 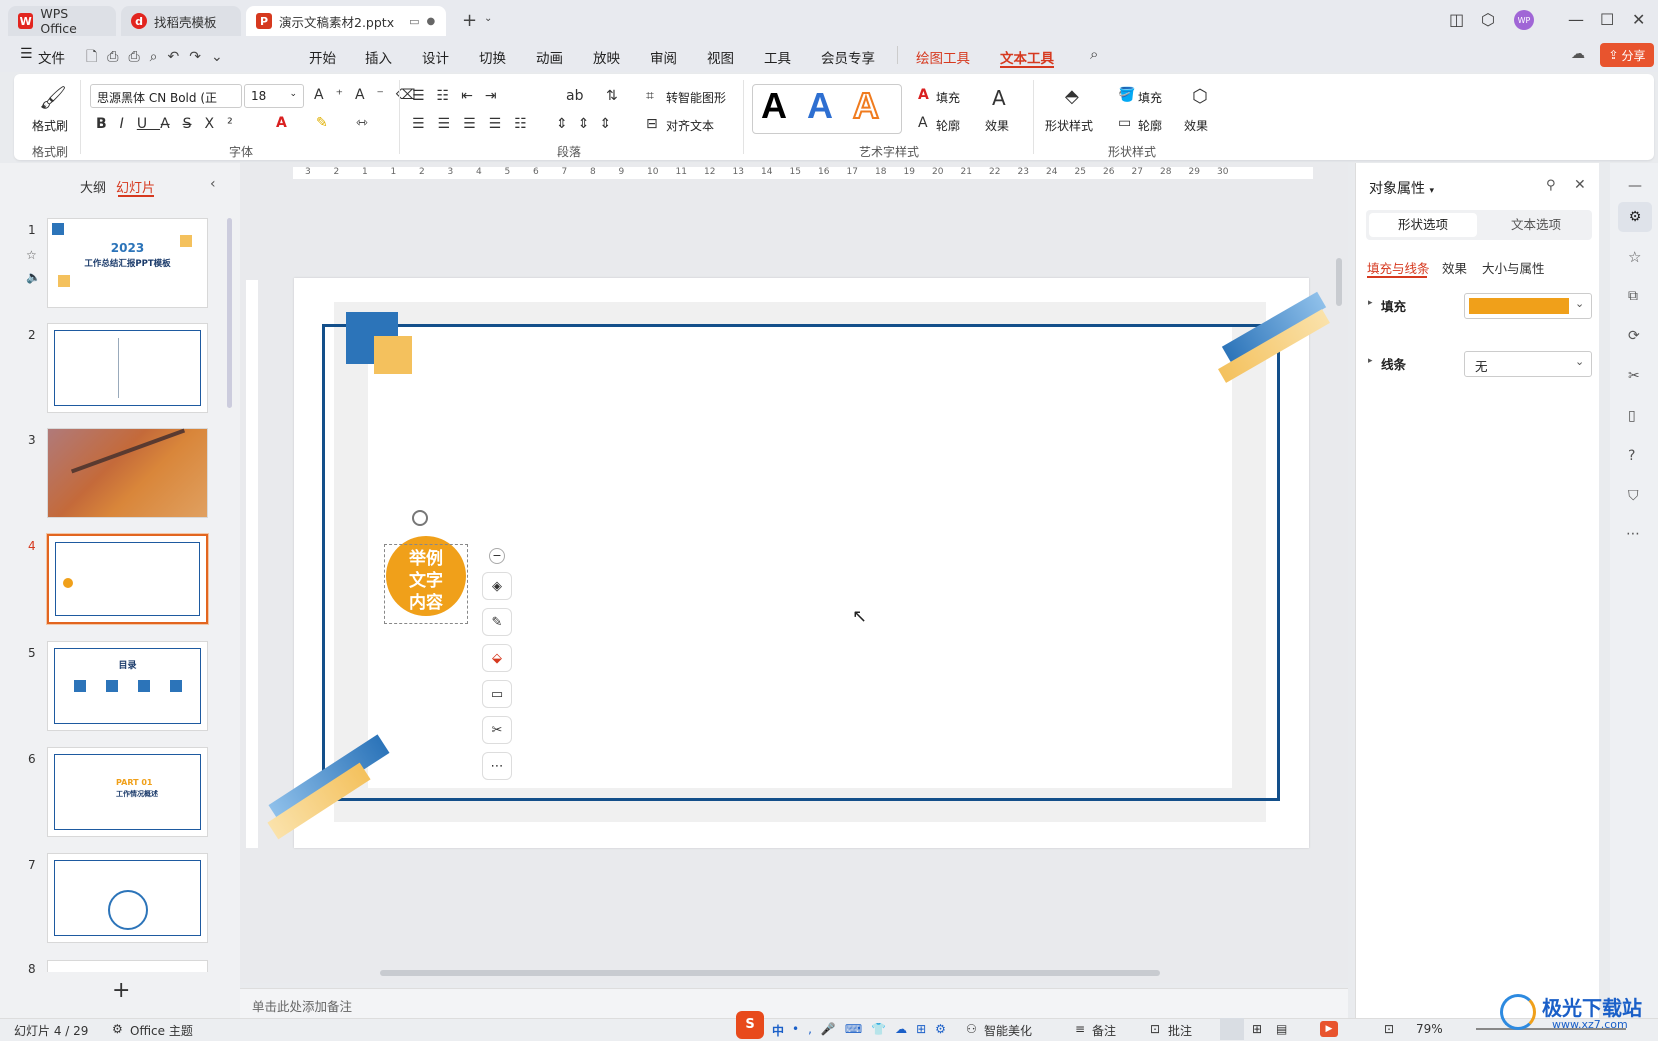 What do you see at coordinates (1456, 19) in the screenshot?
I see `layout-icon: ◫` at bounding box center [1456, 19].